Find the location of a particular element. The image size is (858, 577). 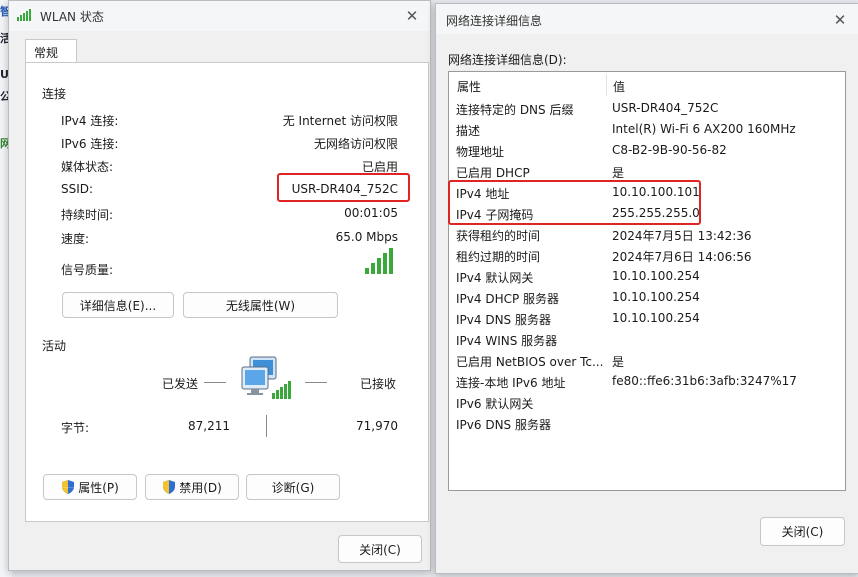

duration-value: 00:01:05 is located at coordinates (371, 213).